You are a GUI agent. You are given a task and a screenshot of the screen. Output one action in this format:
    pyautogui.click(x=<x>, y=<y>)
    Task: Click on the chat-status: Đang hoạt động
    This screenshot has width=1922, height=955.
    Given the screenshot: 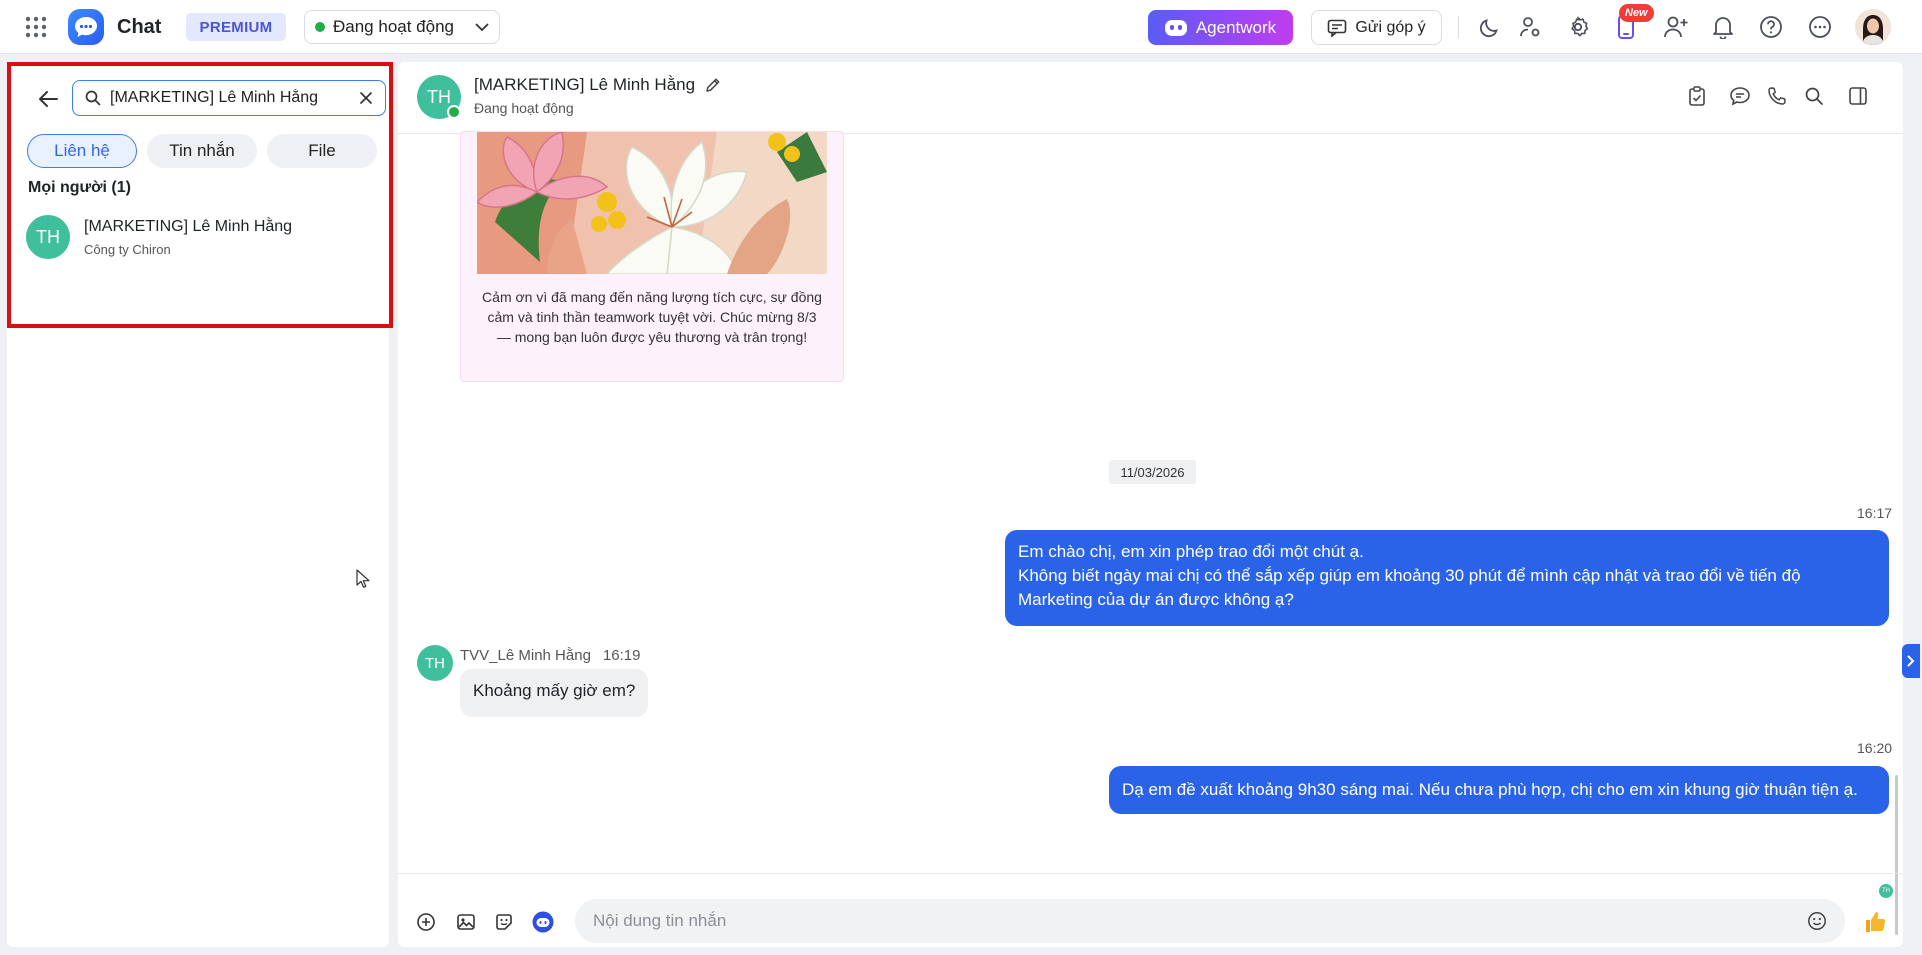 What is the action you would take?
    pyautogui.click(x=524, y=108)
    